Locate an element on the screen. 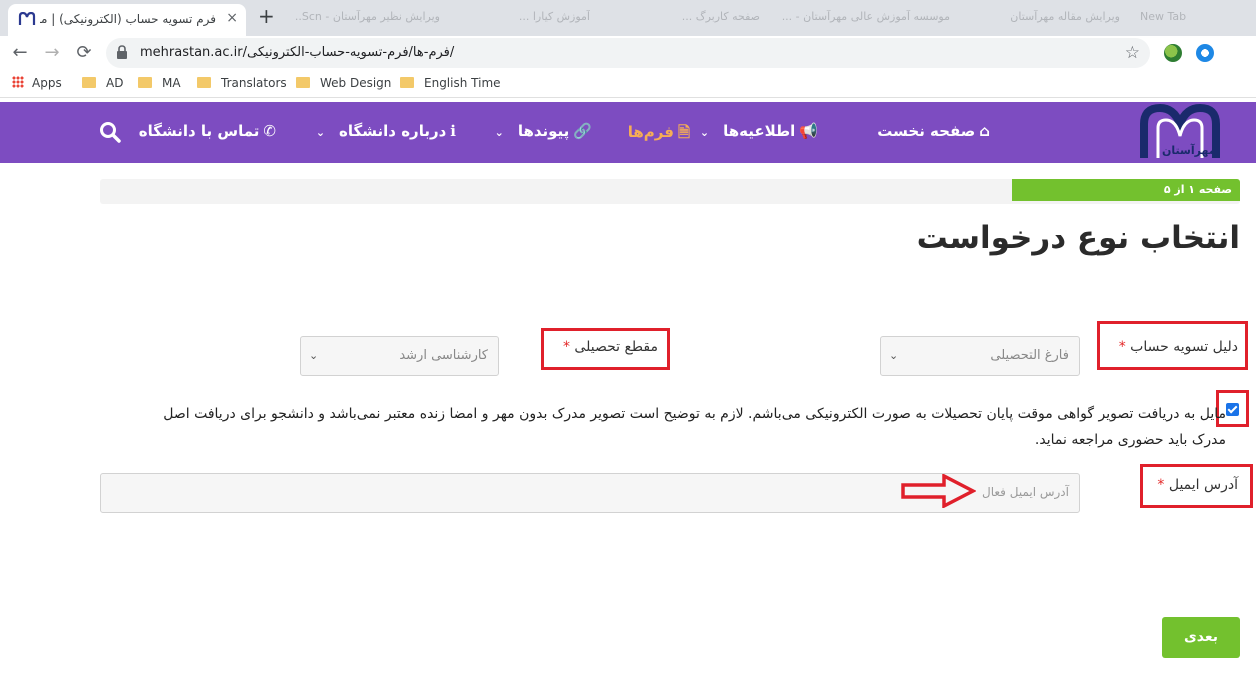 This screenshot has height=688, width=1256. tab-close-icon: × is located at coordinates (232, 18).